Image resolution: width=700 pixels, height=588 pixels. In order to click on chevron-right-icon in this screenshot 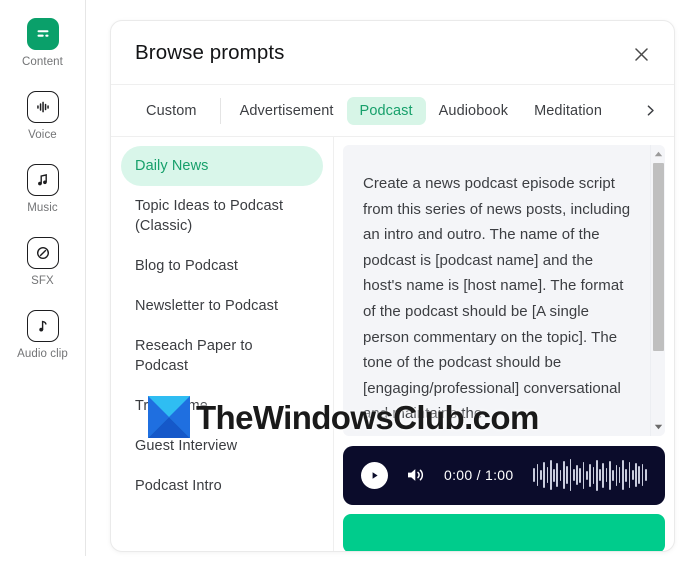, I will do `click(650, 111)`.